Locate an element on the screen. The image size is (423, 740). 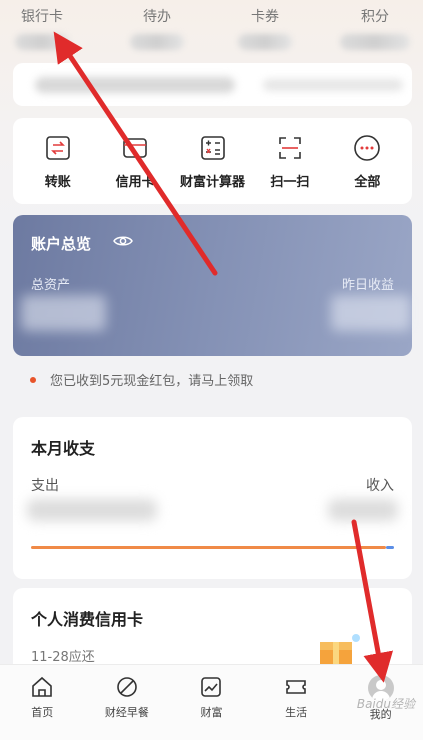
quick-scan: 扫一扫 is located at coordinates (289, 161).